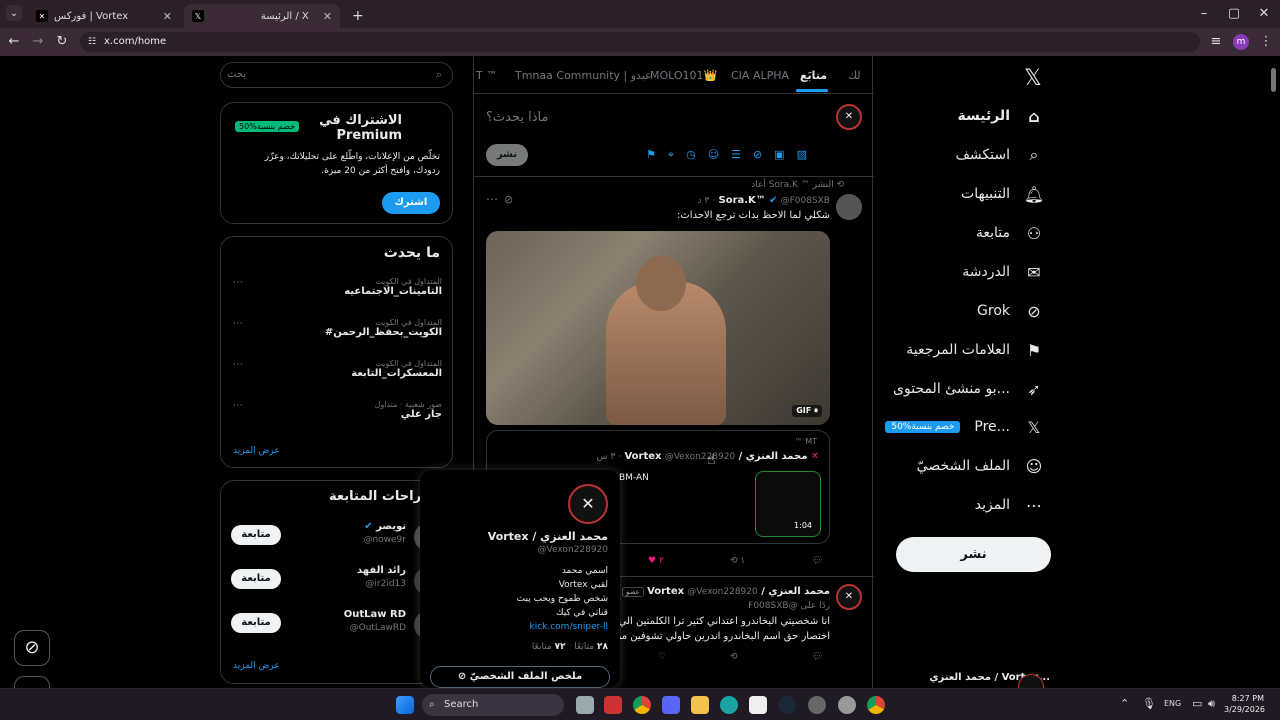 This screenshot has height=720, width=1280. Describe the element at coordinates (256, 451) in the screenshot. I see `show-more-link: عرض المزيد` at that location.